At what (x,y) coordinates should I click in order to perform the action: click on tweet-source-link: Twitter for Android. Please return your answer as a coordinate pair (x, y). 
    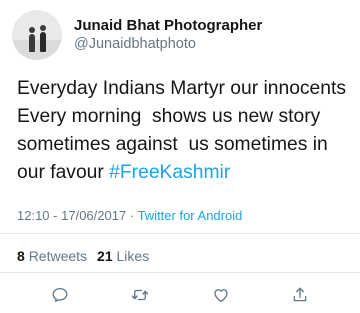
    Looking at the image, I should click on (190, 215).